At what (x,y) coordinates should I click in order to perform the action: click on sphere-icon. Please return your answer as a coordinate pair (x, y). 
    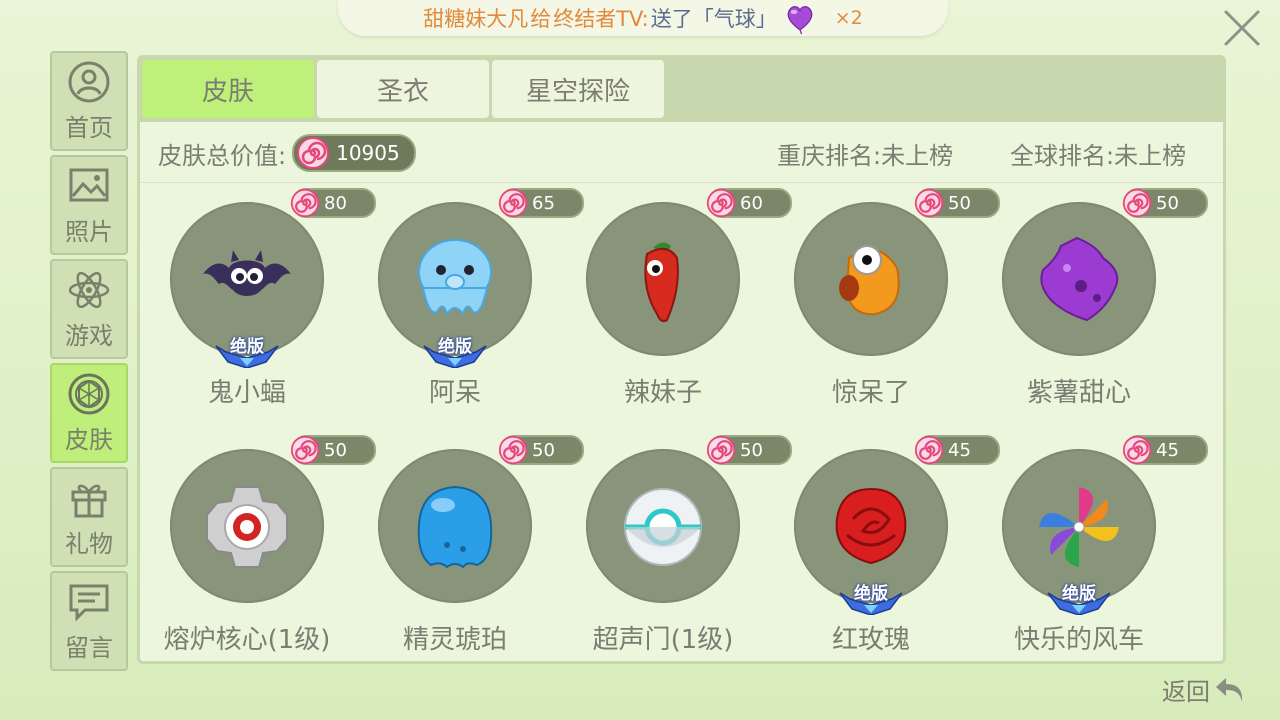
    Looking at the image, I should click on (663, 527).